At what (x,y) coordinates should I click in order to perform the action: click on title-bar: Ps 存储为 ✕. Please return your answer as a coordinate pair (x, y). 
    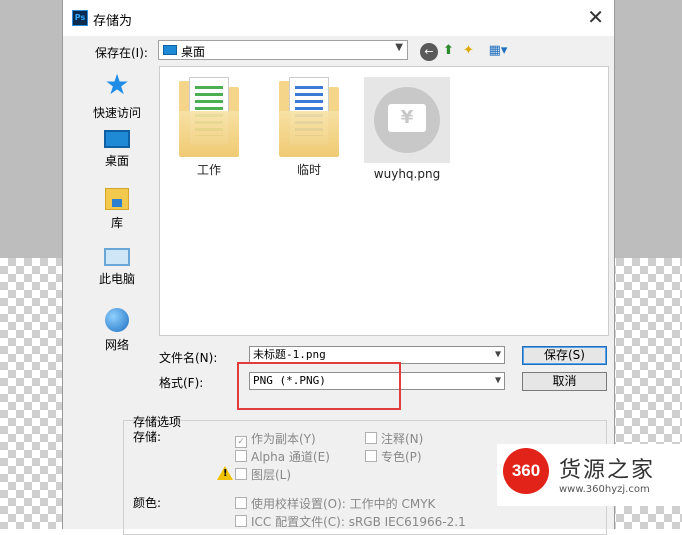
    Looking at the image, I should click on (338, 18).